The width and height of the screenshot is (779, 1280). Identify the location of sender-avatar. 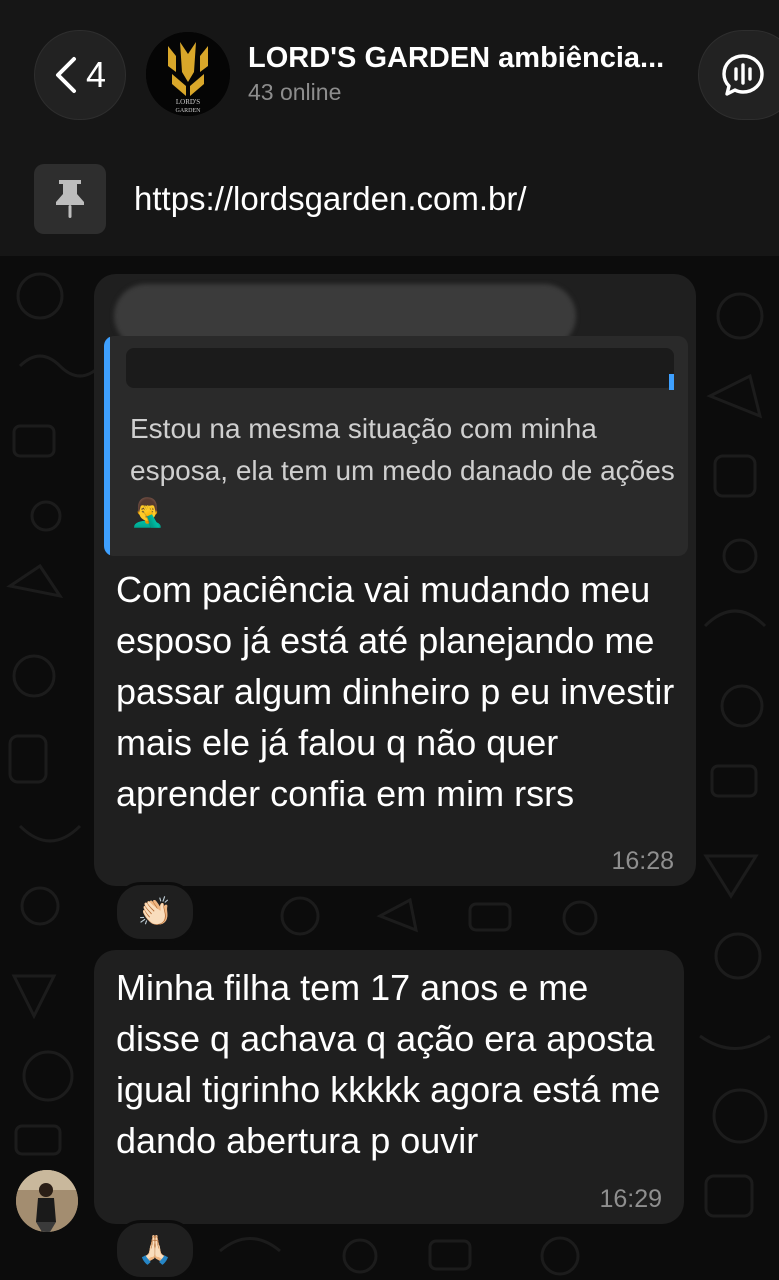
(47, 1201).